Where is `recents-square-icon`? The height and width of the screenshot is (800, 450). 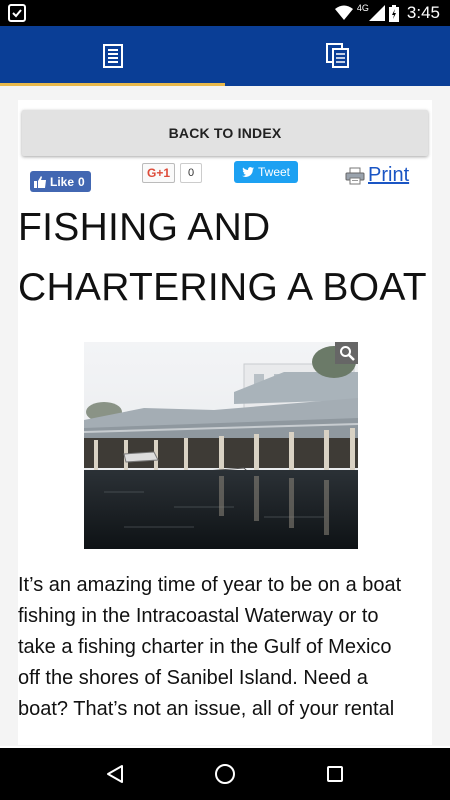 recents-square-icon is located at coordinates (335, 774).